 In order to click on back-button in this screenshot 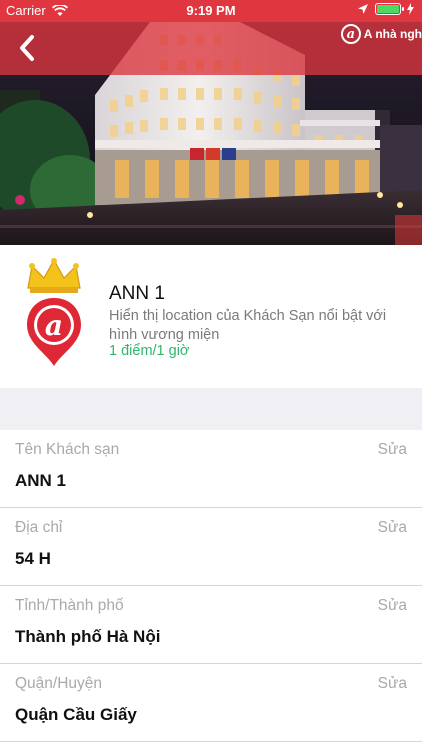, I will do `click(29, 48)`.